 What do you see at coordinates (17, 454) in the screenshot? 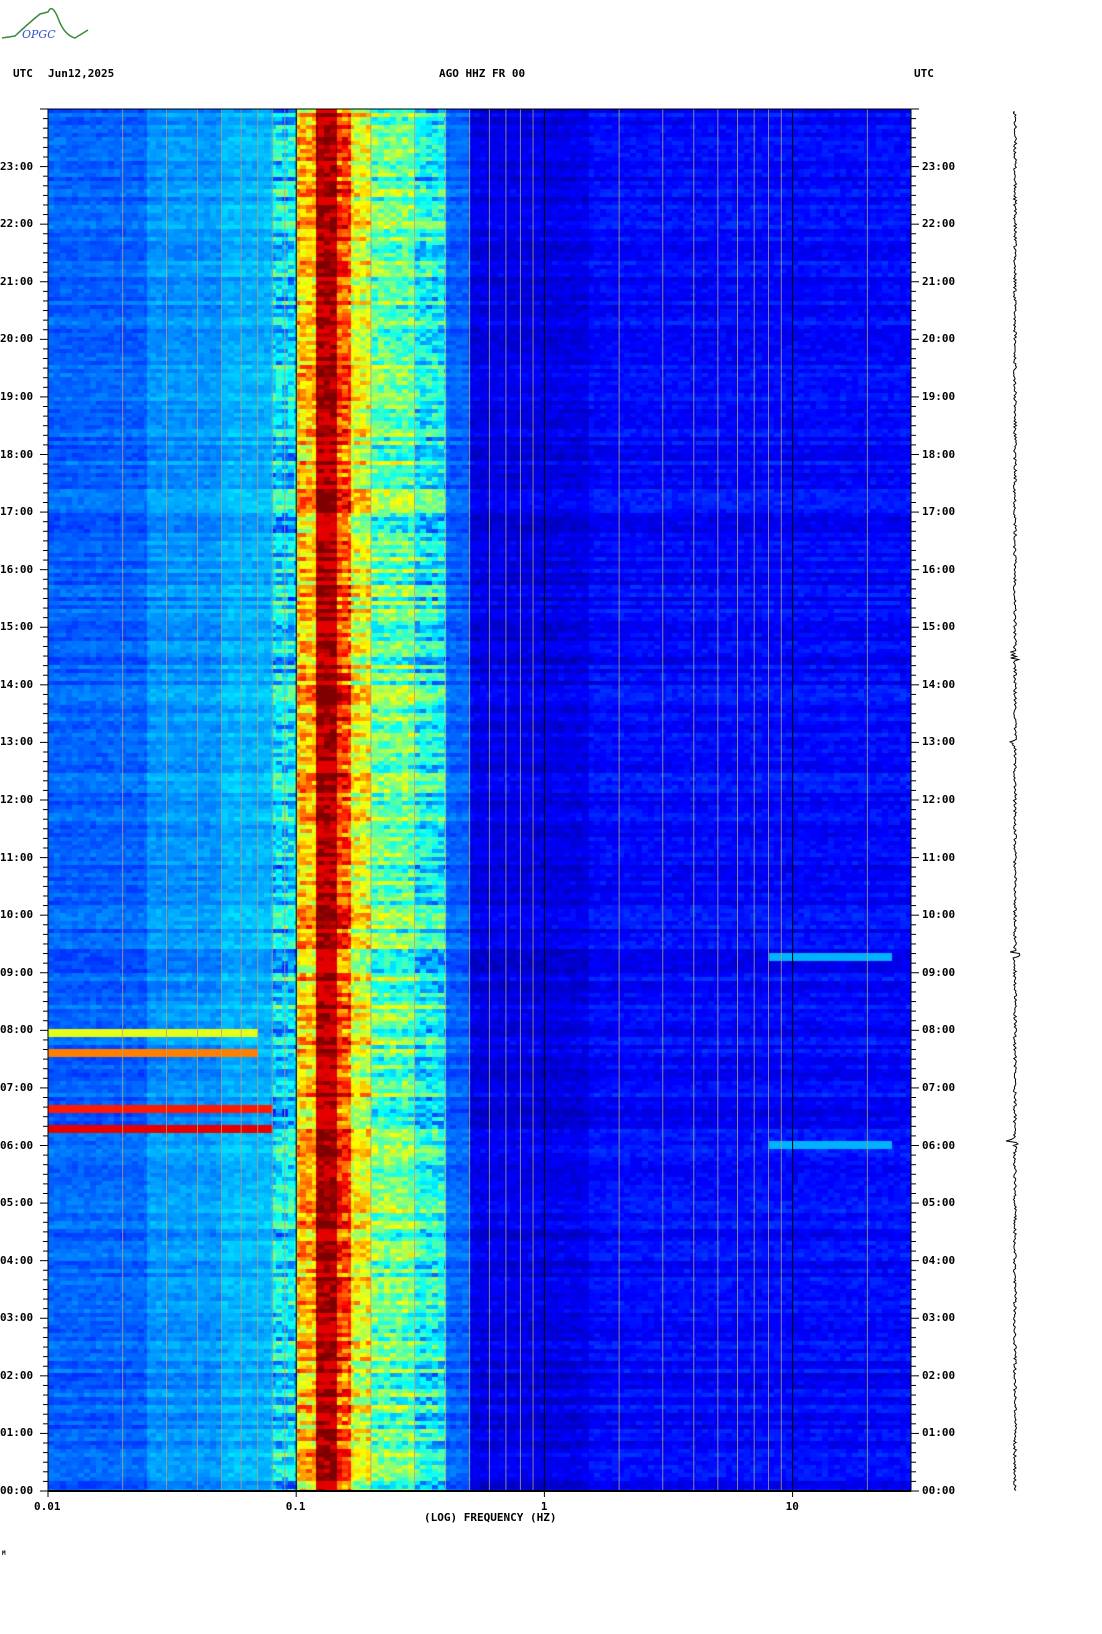
I see `y-tick-label-left: 18:00` at bounding box center [17, 454].